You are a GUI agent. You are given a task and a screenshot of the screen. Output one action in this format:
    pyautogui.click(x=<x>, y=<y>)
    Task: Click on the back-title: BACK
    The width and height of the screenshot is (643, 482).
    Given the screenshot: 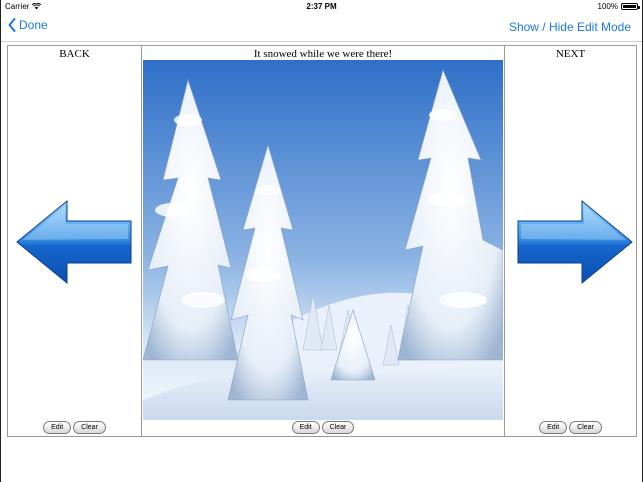 What is the action you would take?
    pyautogui.click(x=74, y=54)
    